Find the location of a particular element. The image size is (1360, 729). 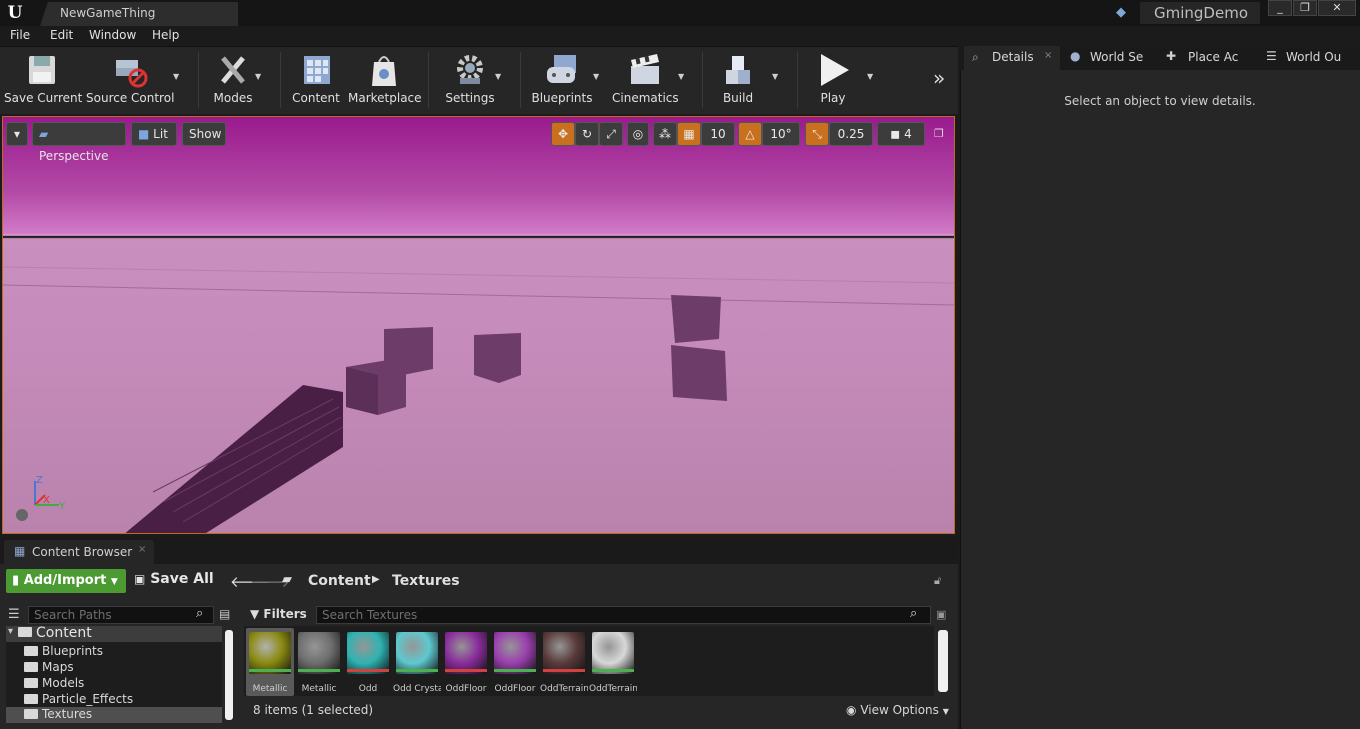

perspective-button: ▰ Perspective is located at coordinates (79, 142).